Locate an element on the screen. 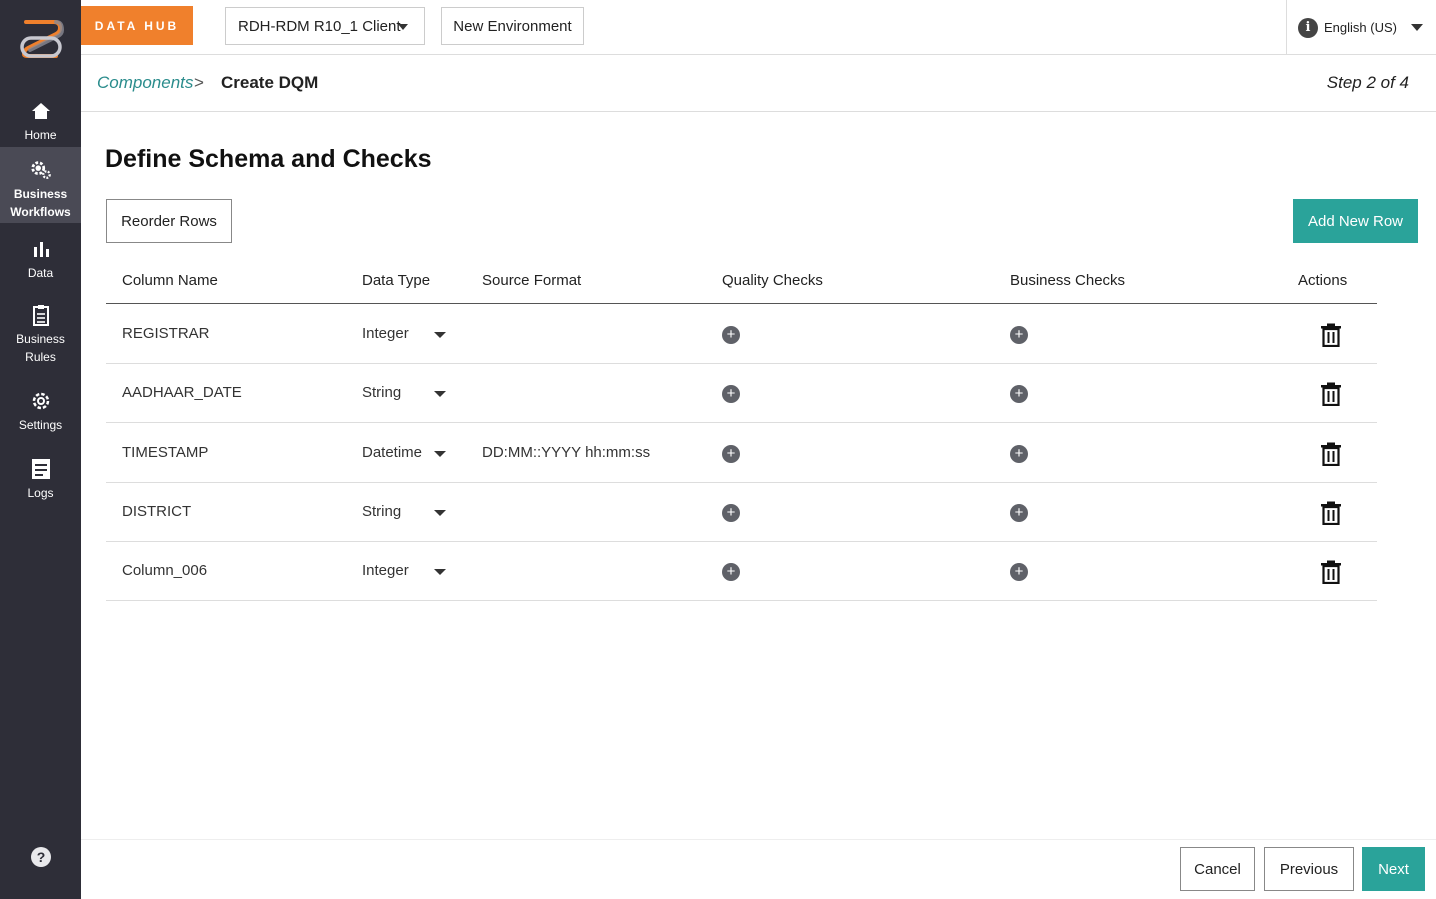 This screenshot has width=1436, height=899. column-name-cell: DISTRICT is located at coordinates (157, 511).